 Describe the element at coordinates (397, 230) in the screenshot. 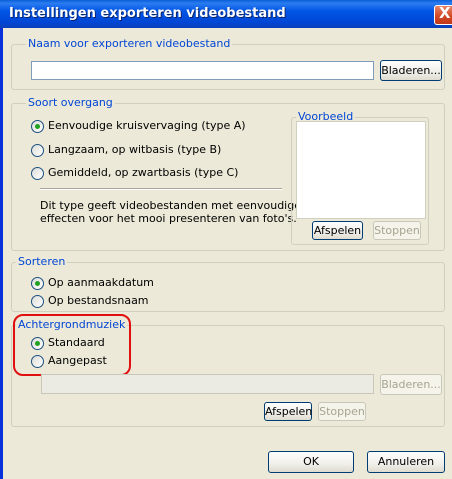

I see `preview-stop-button: Stoppen` at that location.